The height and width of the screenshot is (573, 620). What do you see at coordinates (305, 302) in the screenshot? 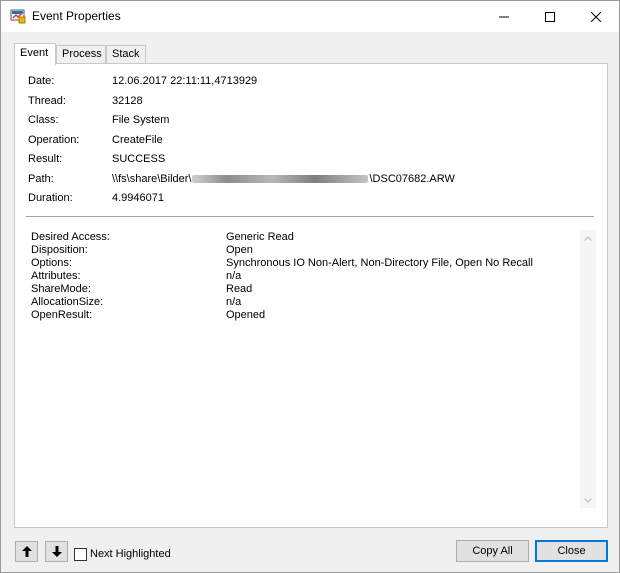
I see `detail-row: AllocationSize: n/a` at bounding box center [305, 302].